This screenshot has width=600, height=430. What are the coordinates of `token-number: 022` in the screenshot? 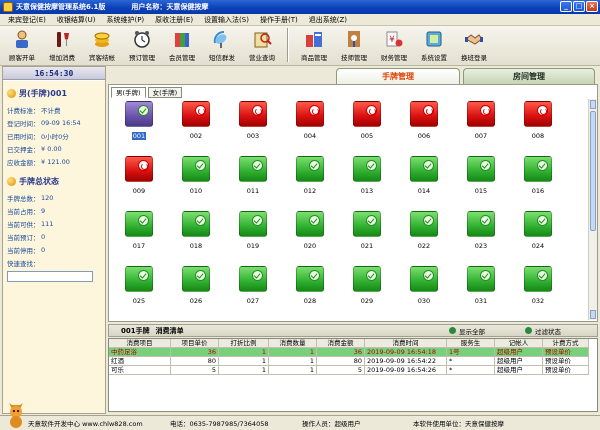 It's located at (424, 246).